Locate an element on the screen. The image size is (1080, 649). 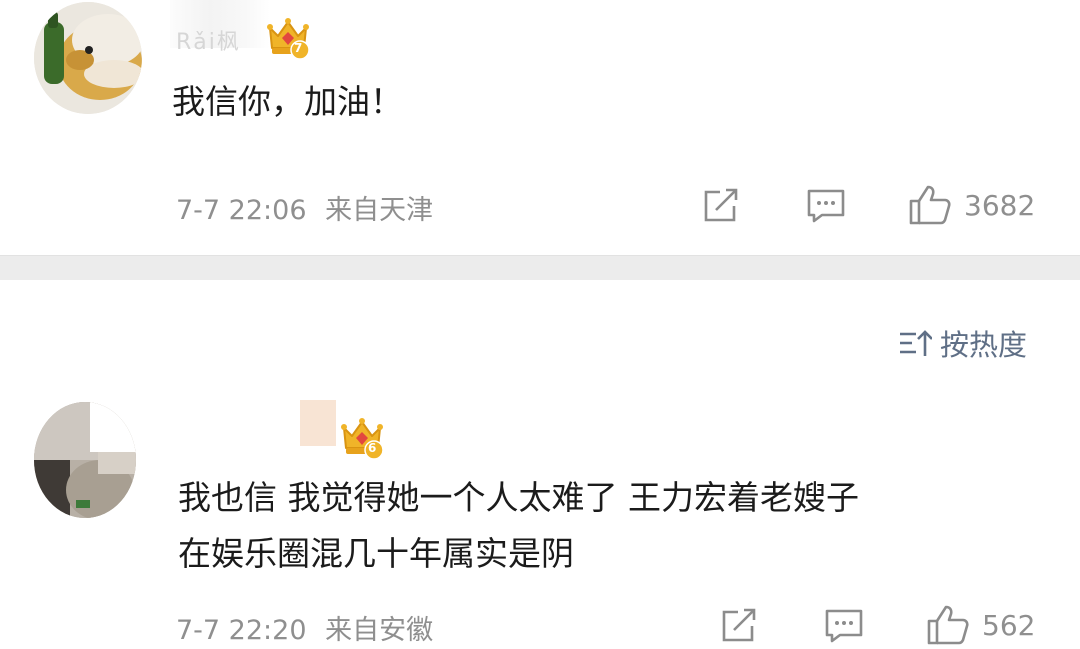
like-count: 3682 is located at coordinates (1000, 205).